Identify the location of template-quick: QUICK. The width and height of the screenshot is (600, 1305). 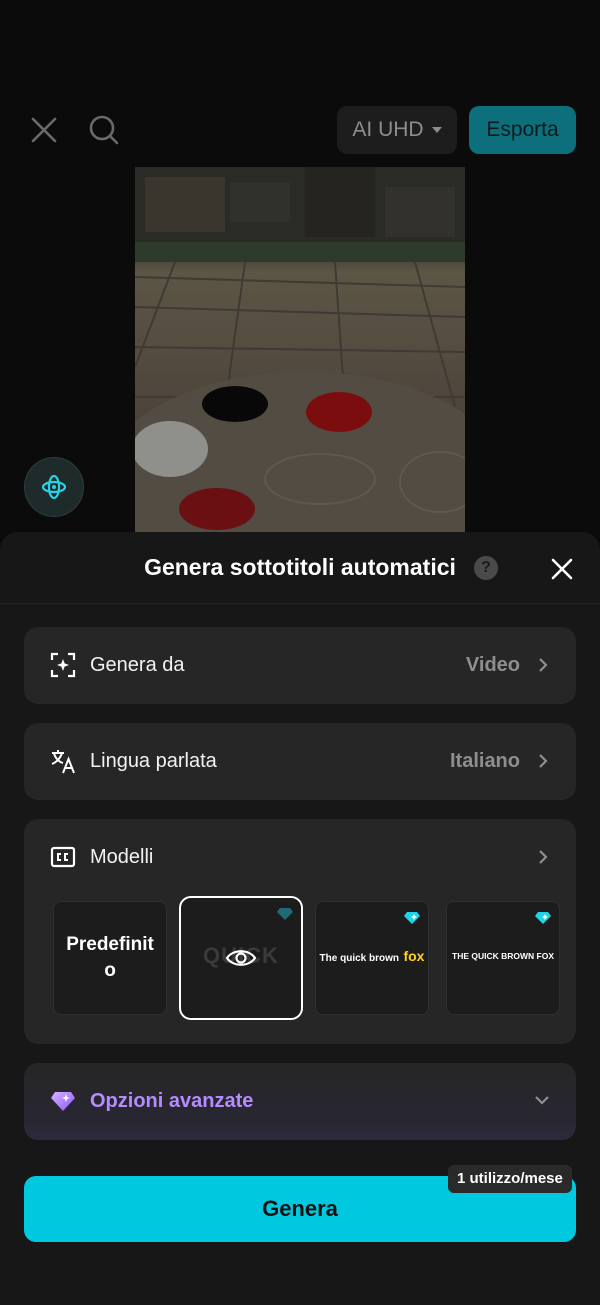
(241, 958).